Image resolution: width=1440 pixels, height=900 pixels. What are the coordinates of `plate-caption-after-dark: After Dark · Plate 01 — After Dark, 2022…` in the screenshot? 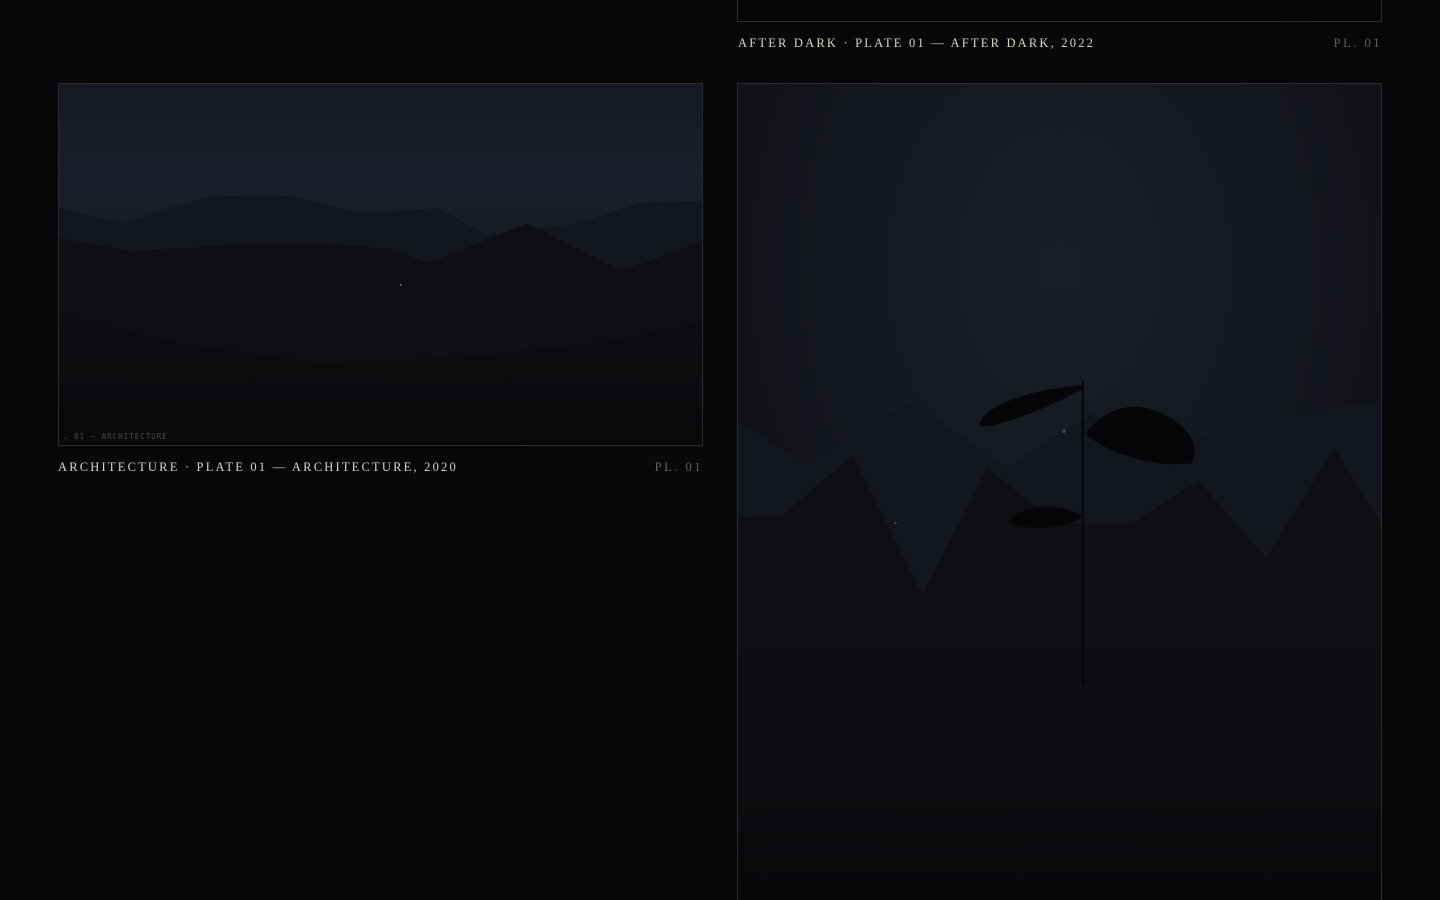 It's located at (1060, 43).